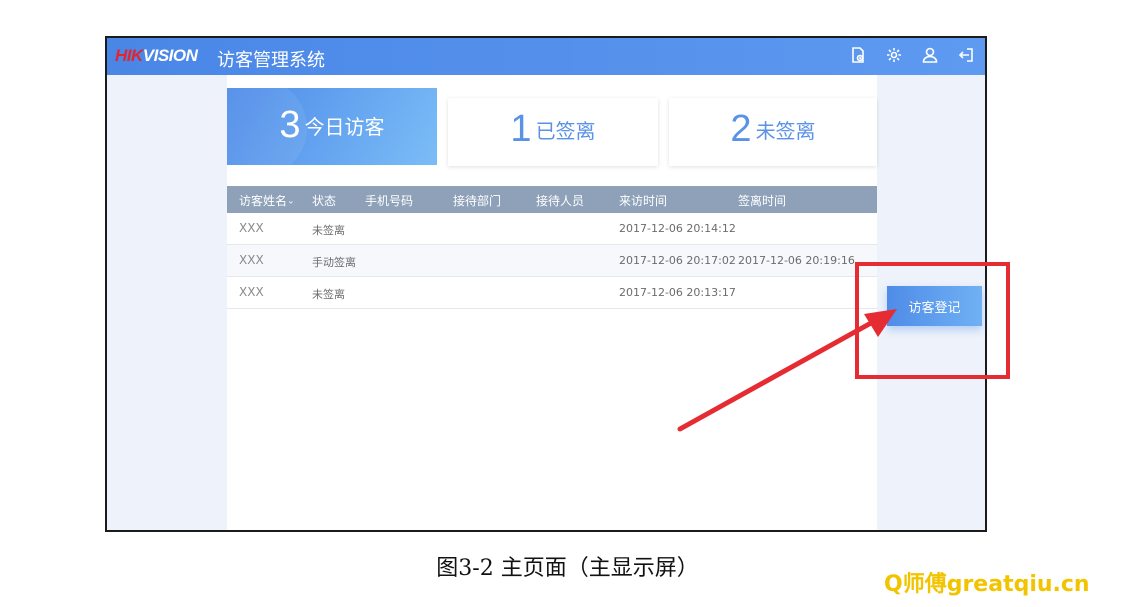 Image resolution: width=1135 pixels, height=607 pixels. Describe the element at coordinates (912, 55) in the screenshot. I see `toolbar` at that location.